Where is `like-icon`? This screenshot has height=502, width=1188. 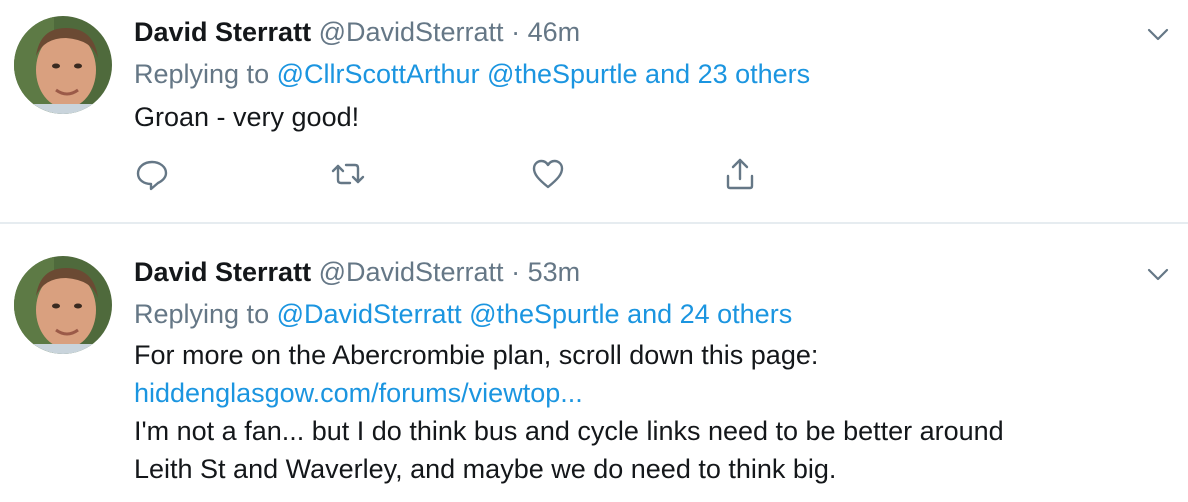
like-icon is located at coordinates (548, 174).